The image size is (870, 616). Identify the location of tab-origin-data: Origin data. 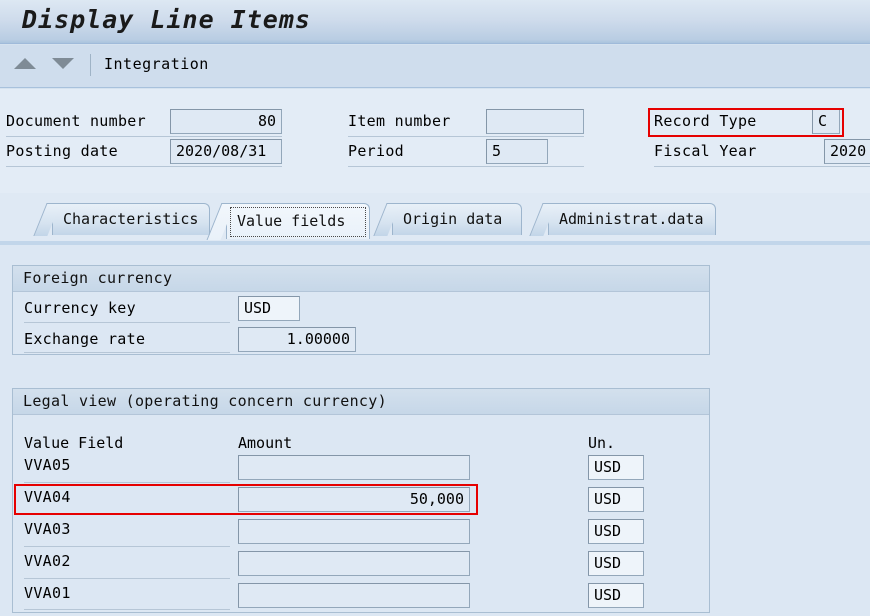
(447, 219).